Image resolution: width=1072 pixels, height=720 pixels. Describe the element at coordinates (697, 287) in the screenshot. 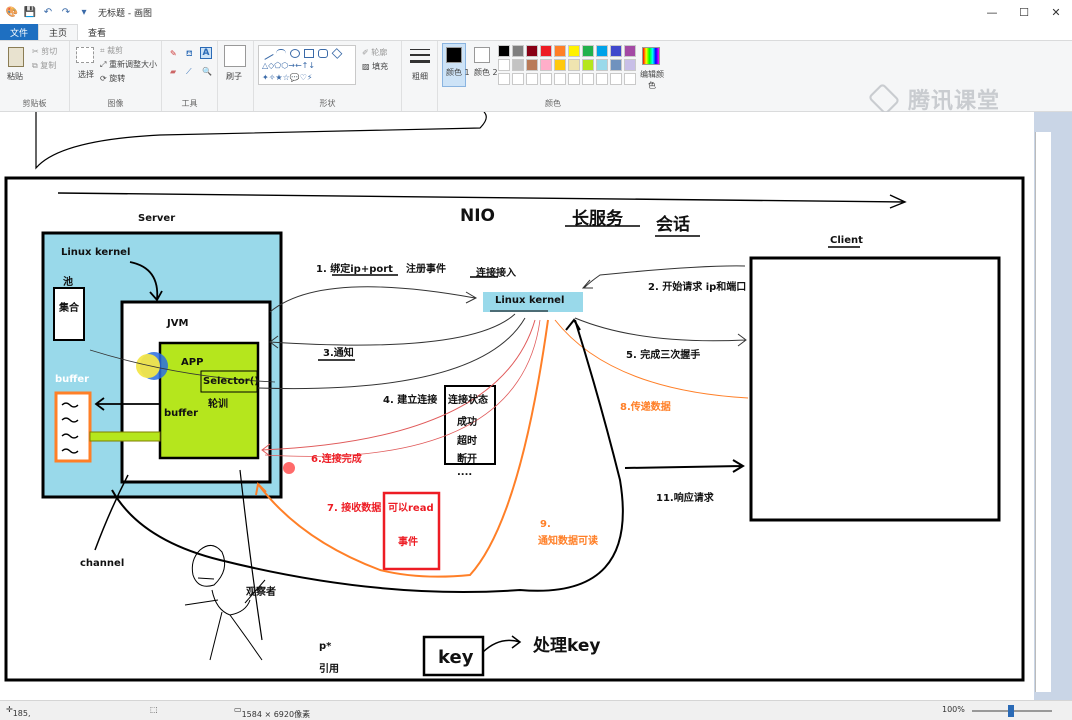

I see `step2-label: 2. 开始请求 ip和端口` at that location.